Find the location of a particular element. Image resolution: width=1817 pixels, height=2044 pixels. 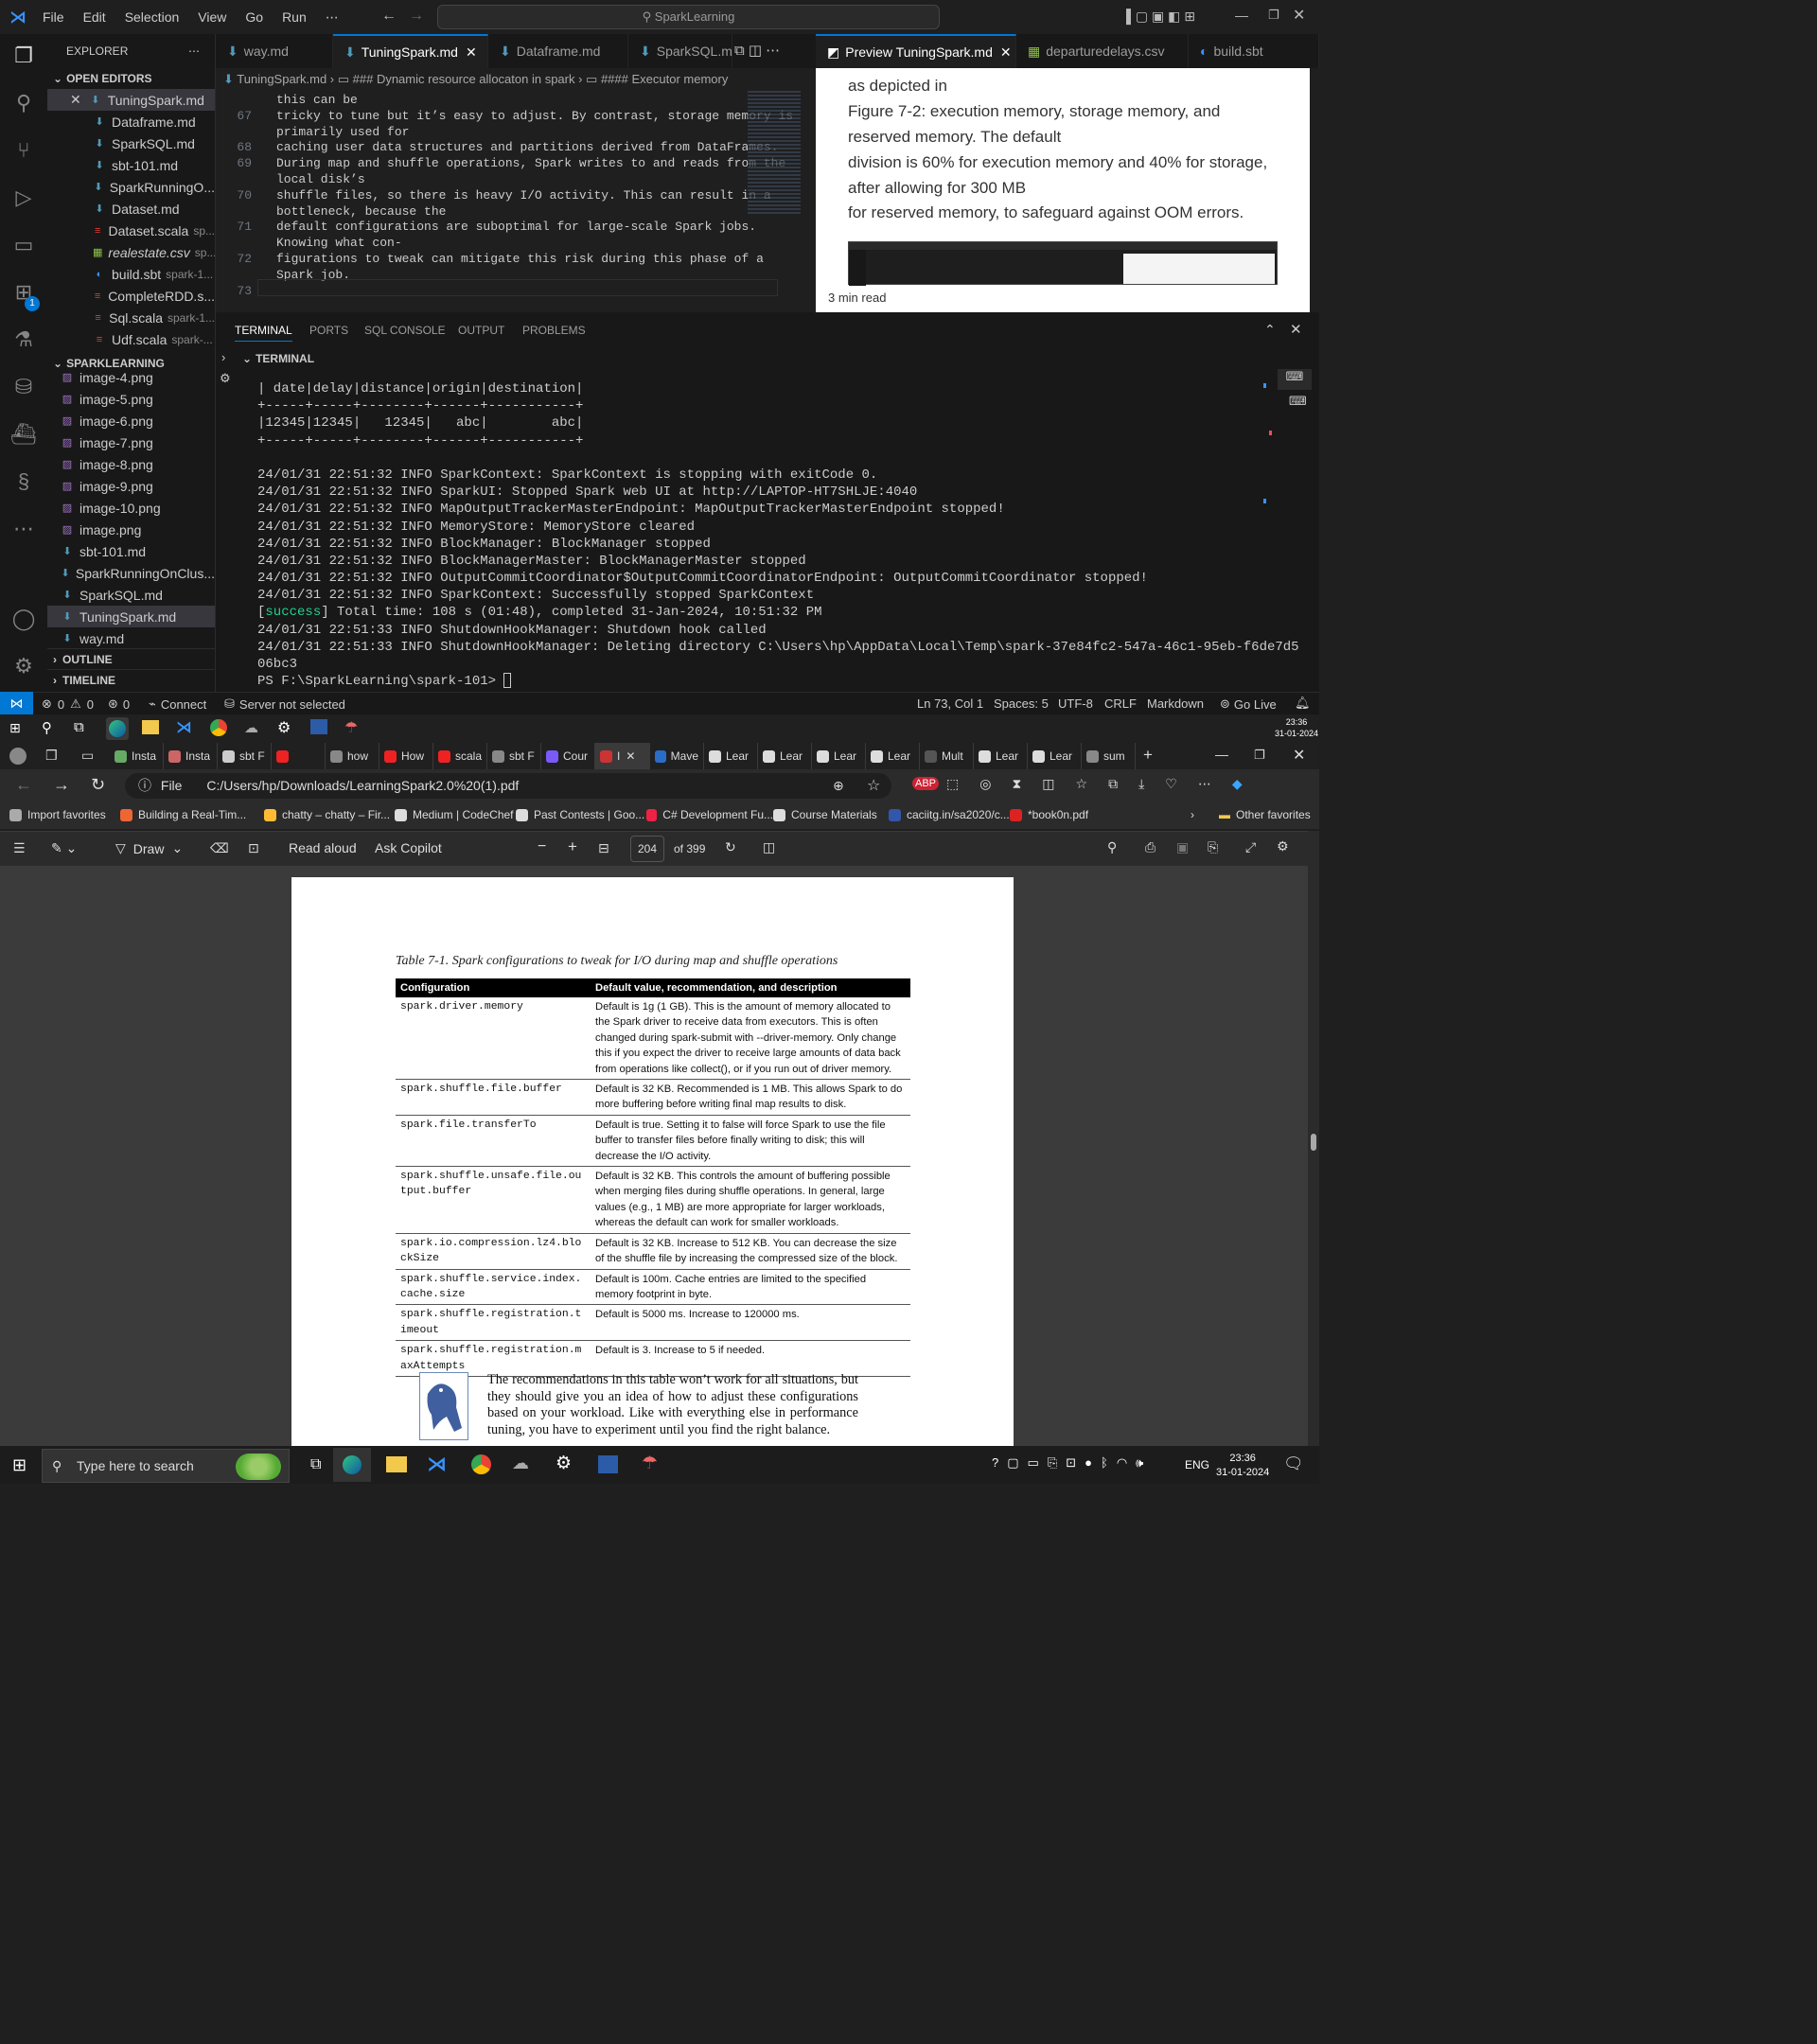

browser-tab: scala is located at coordinates (460, 756).